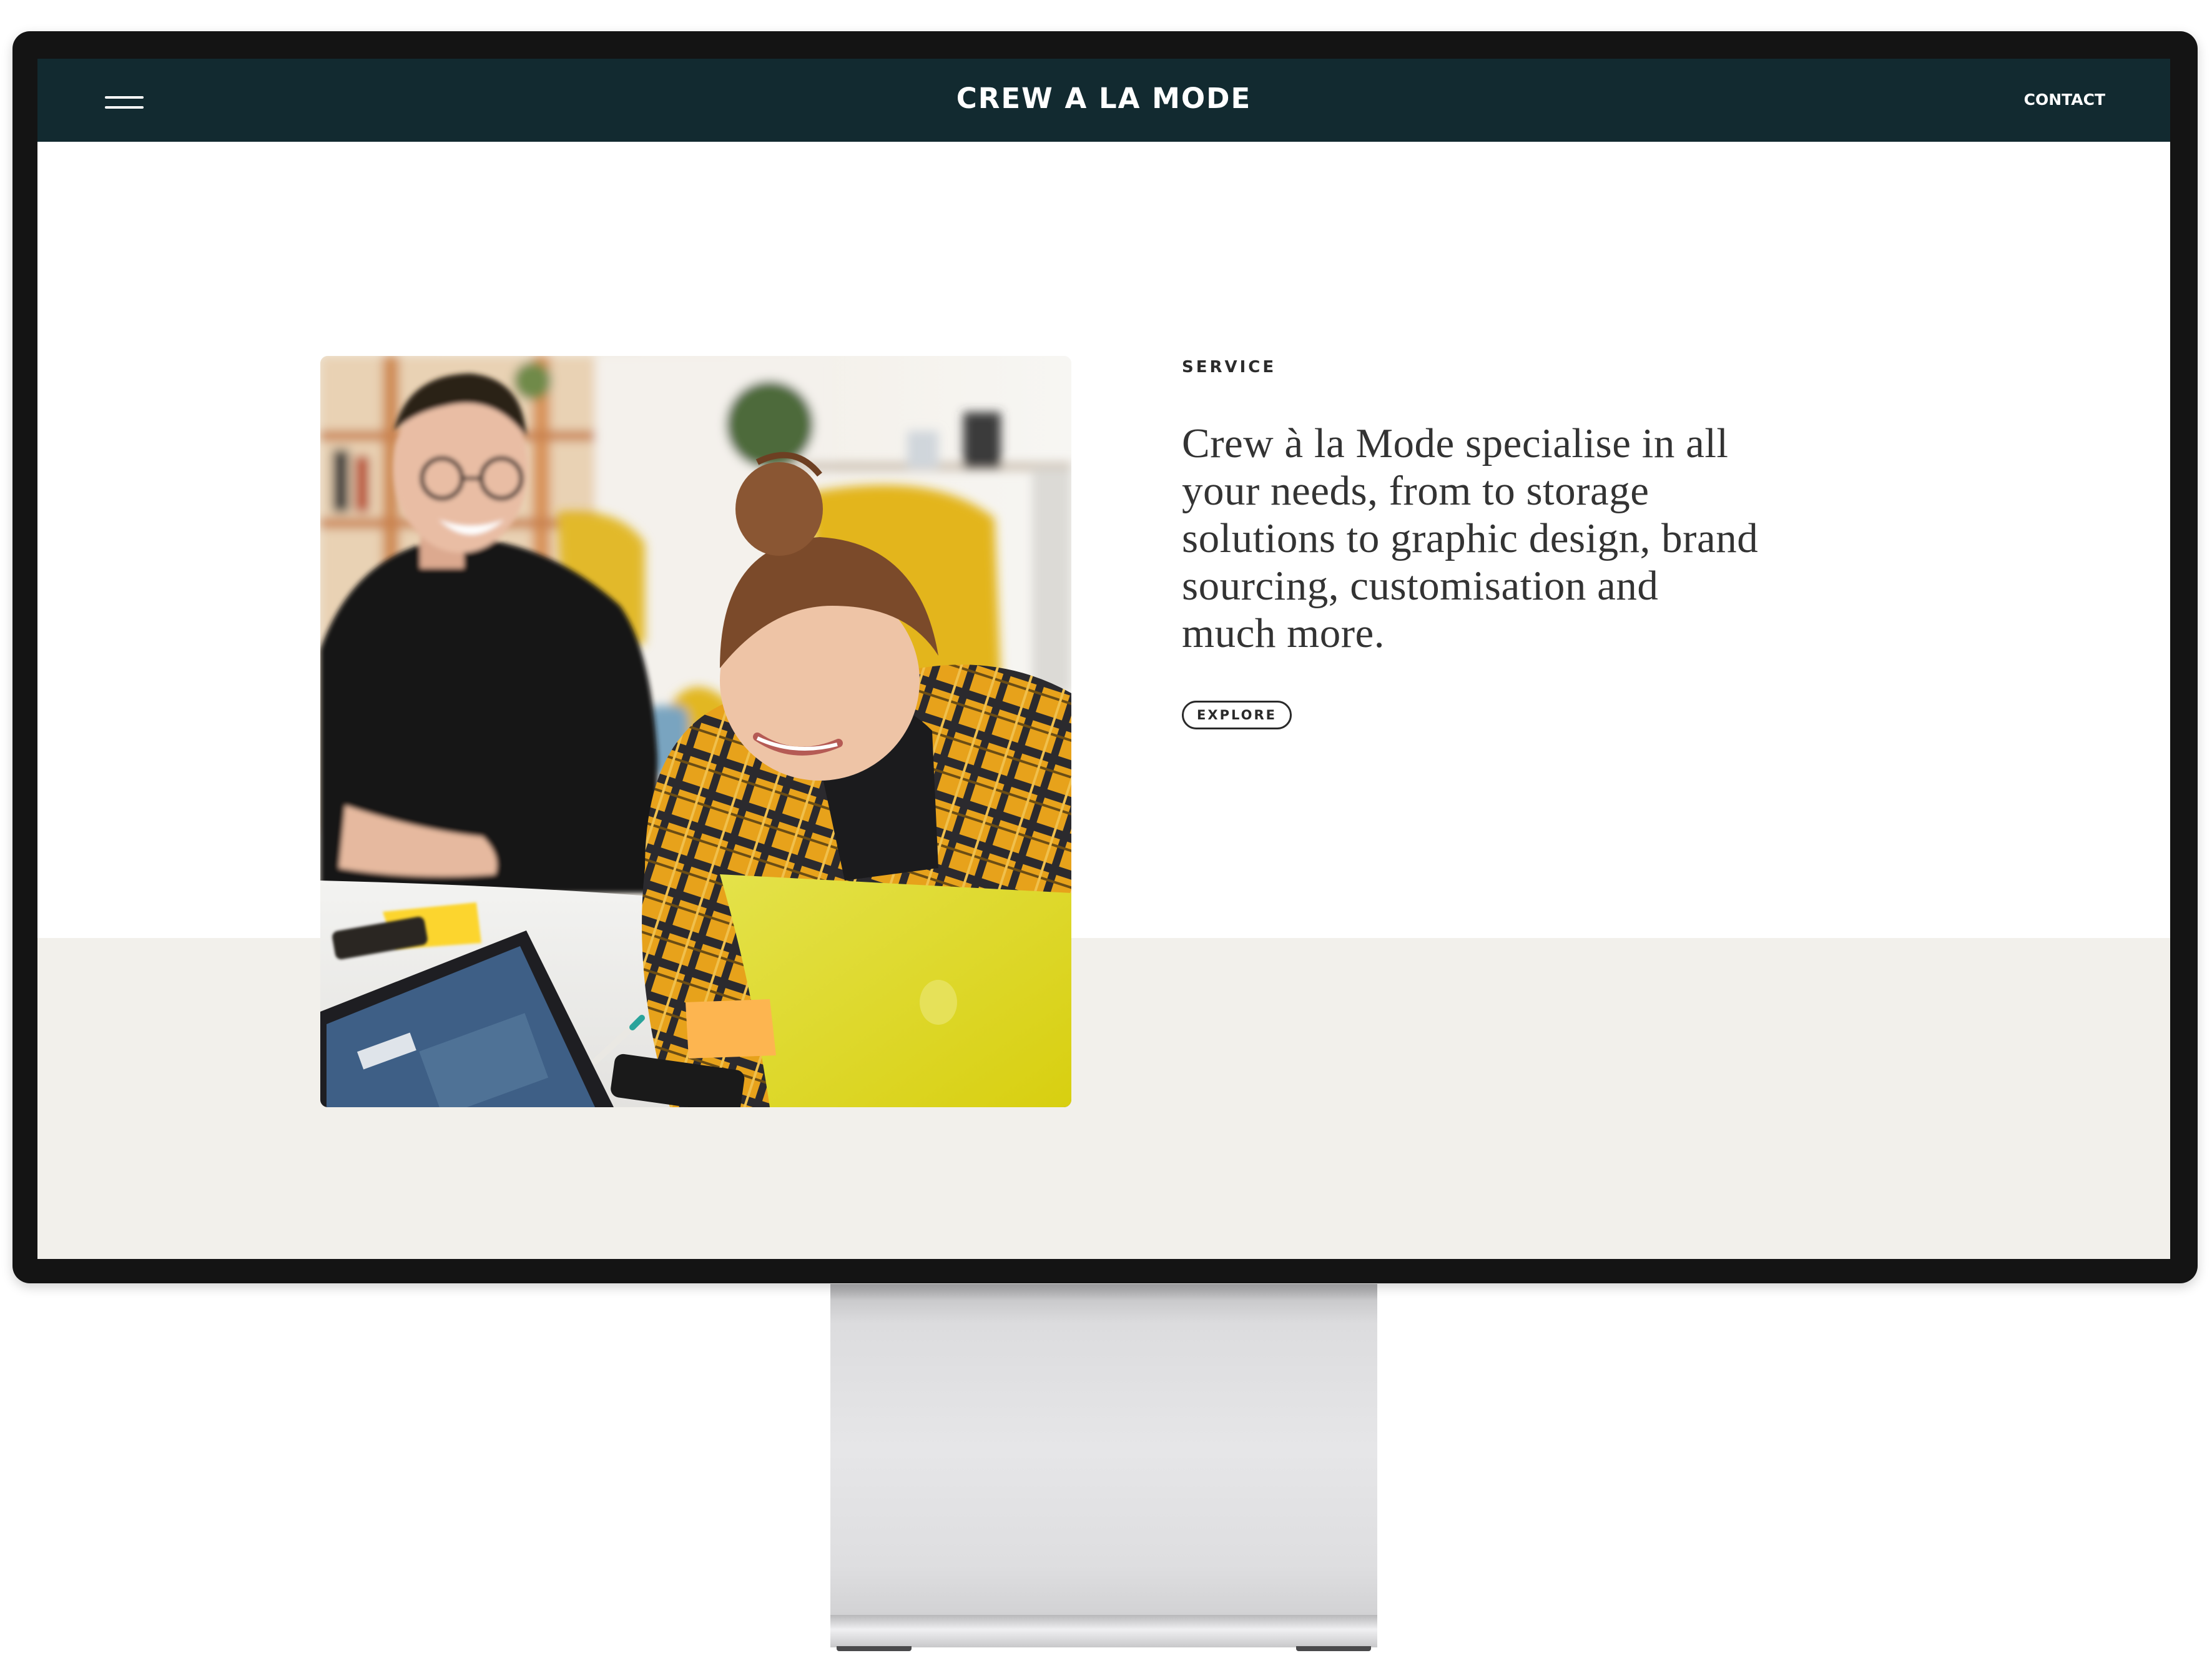 The width and height of the screenshot is (2212, 1668). I want to click on brand-logo-text: CREW A LA MODE, so click(1103, 98).